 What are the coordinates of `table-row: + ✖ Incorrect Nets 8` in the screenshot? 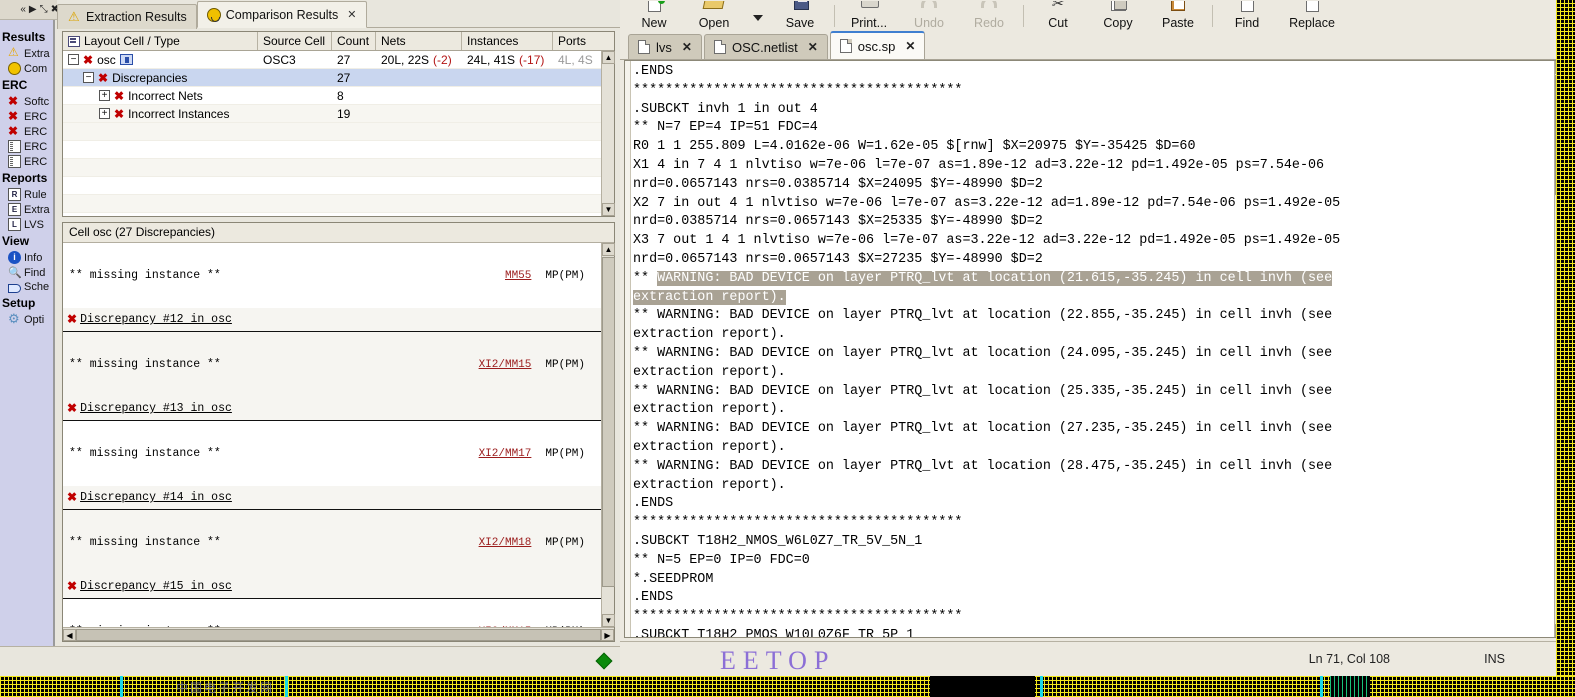 It's located at (338, 96).